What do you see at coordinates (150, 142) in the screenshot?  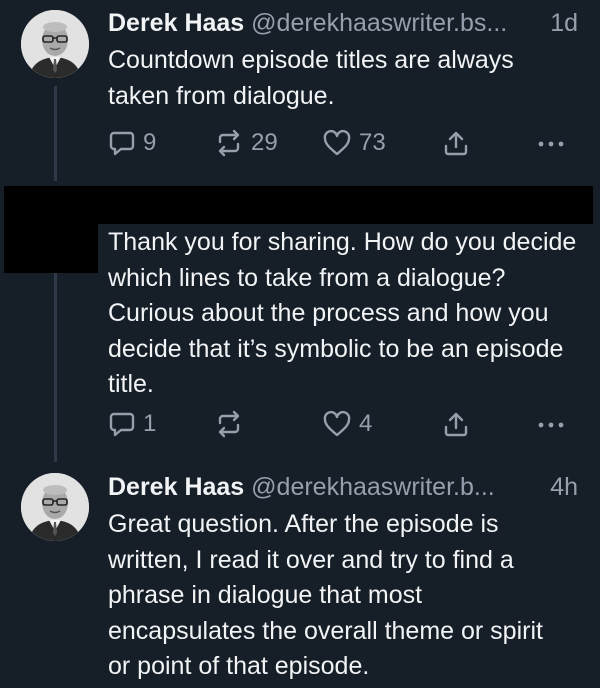 I see `reply-count: 9` at bounding box center [150, 142].